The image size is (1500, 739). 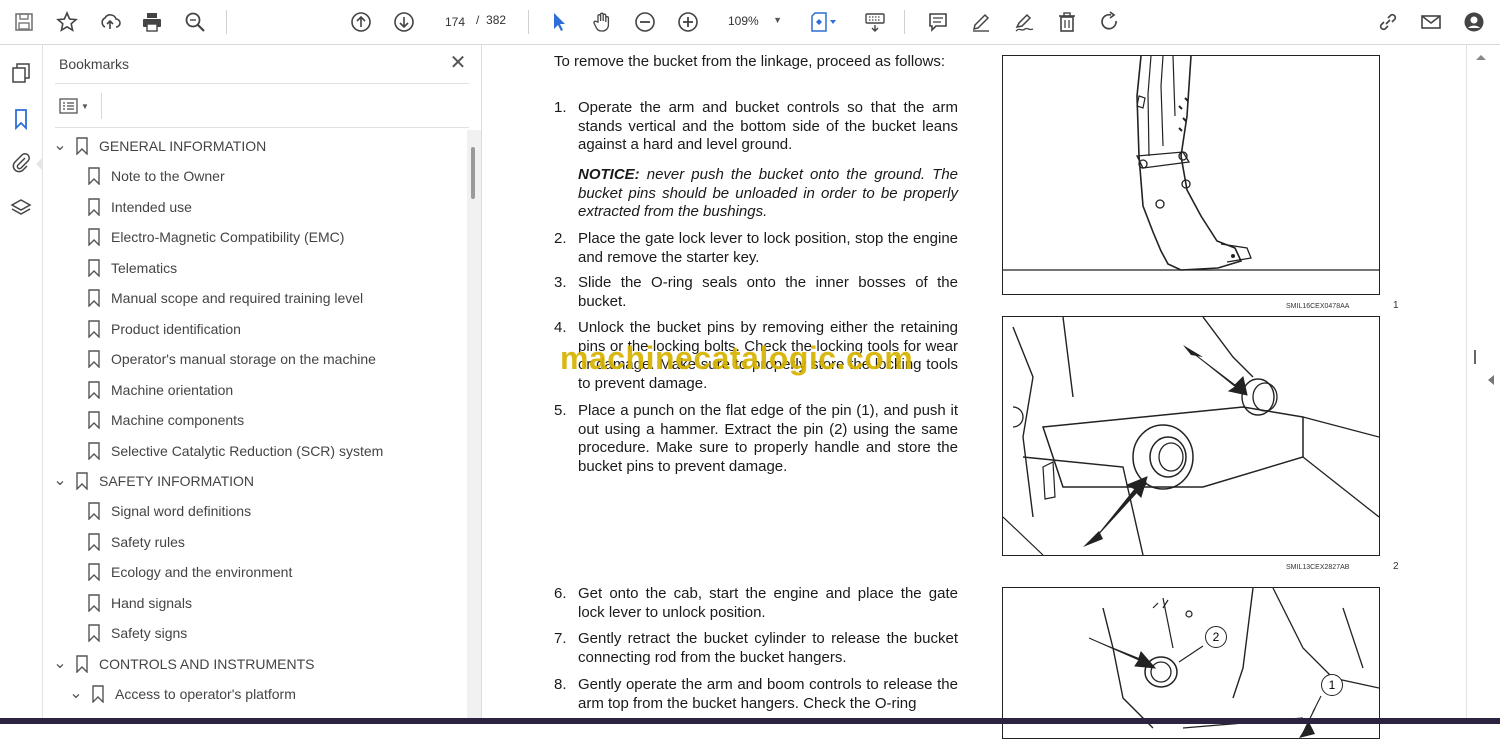 What do you see at coordinates (24, 22) in the screenshot?
I see `save-icon` at bounding box center [24, 22].